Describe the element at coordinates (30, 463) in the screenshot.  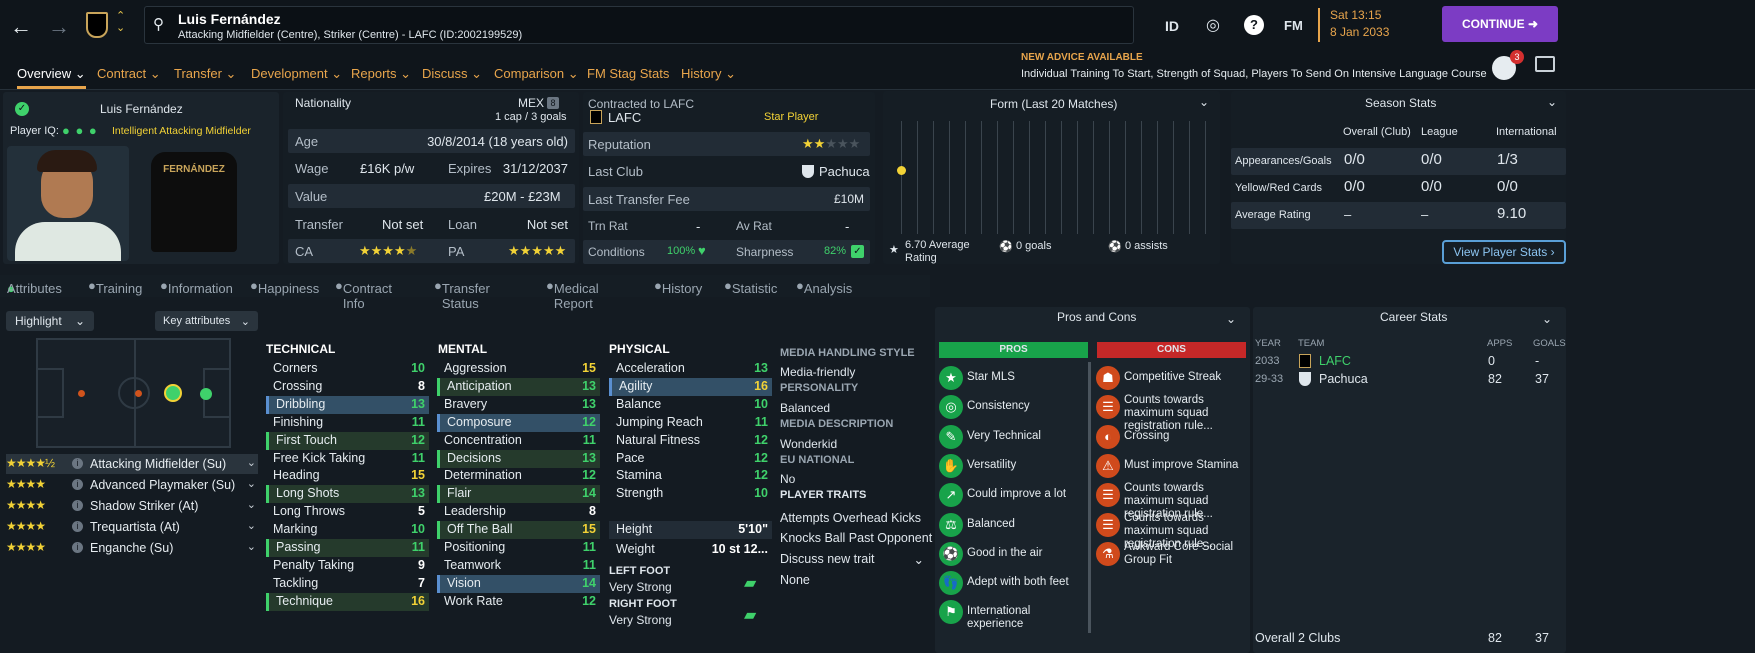
I see `role-stars-icon: ★★★★½` at that location.